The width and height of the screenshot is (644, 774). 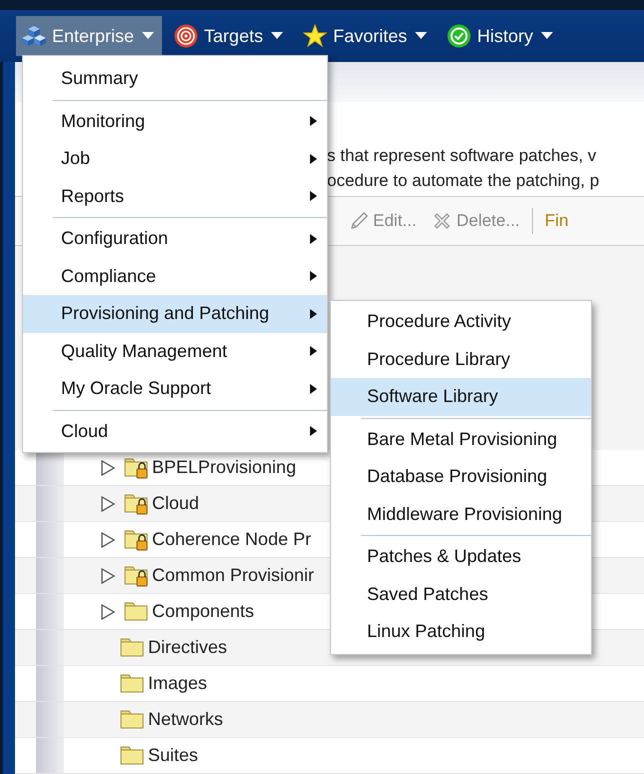 What do you see at coordinates (501, 36) in the screenshot?
I see `nav-menu-button: History` at bounding box center [501, 36].